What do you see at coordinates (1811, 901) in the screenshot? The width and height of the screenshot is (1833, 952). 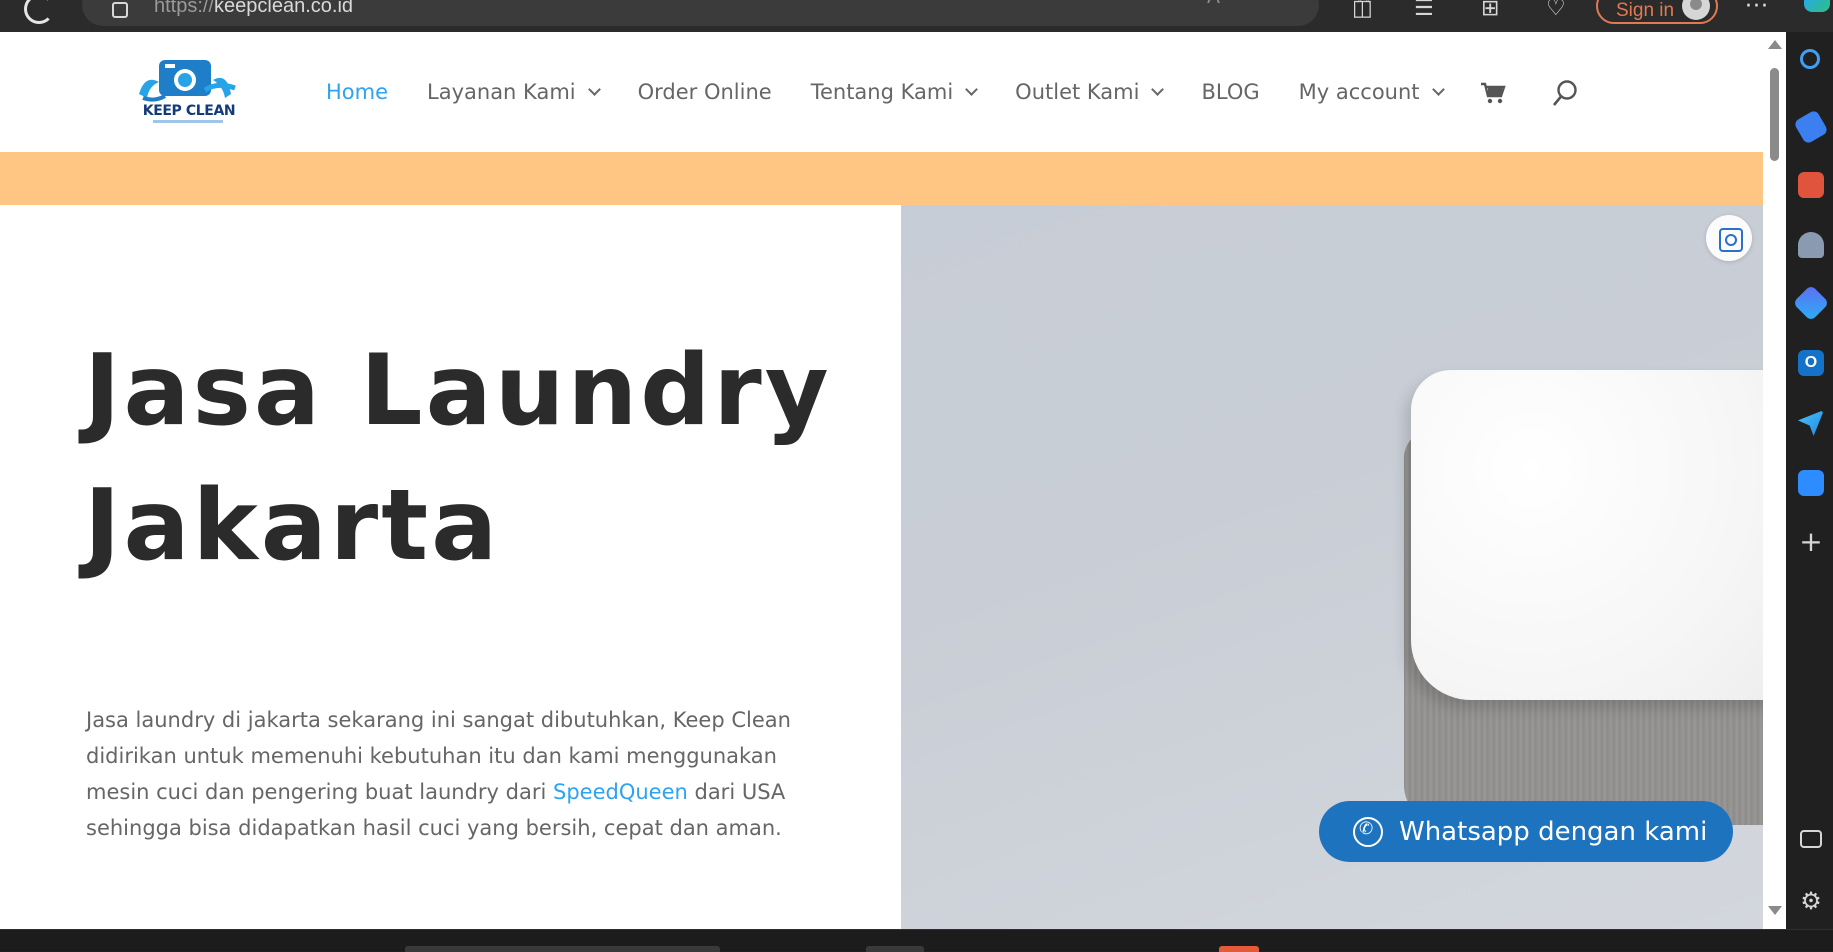 I see `settings-gear-icon: ⚙` at bounding box center [1811, 901].